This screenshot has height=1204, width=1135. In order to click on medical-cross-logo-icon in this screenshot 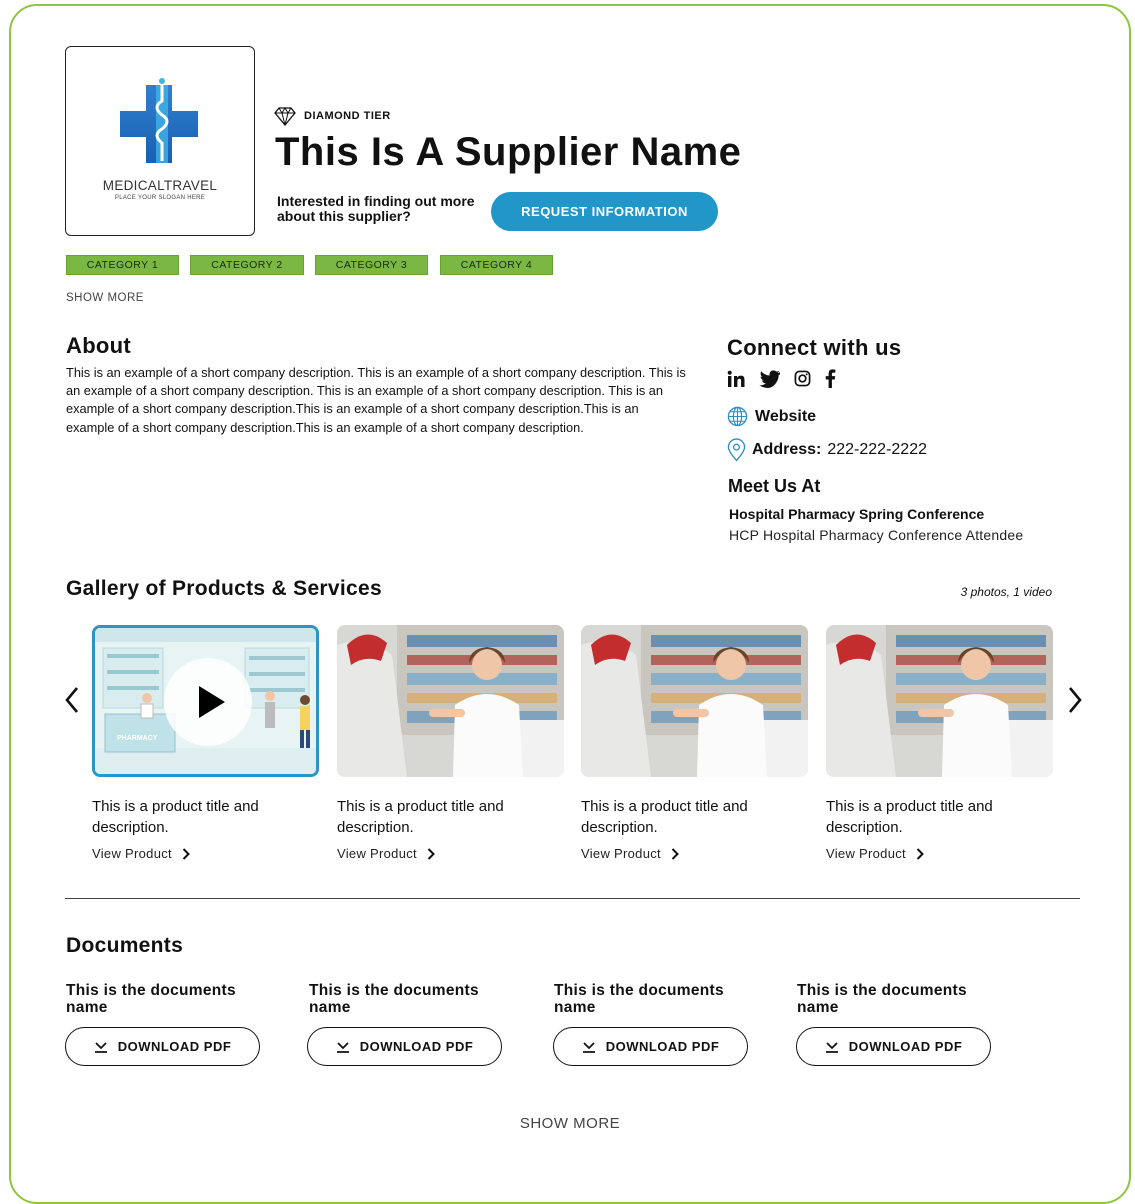, I will do `click(159, 120)`.